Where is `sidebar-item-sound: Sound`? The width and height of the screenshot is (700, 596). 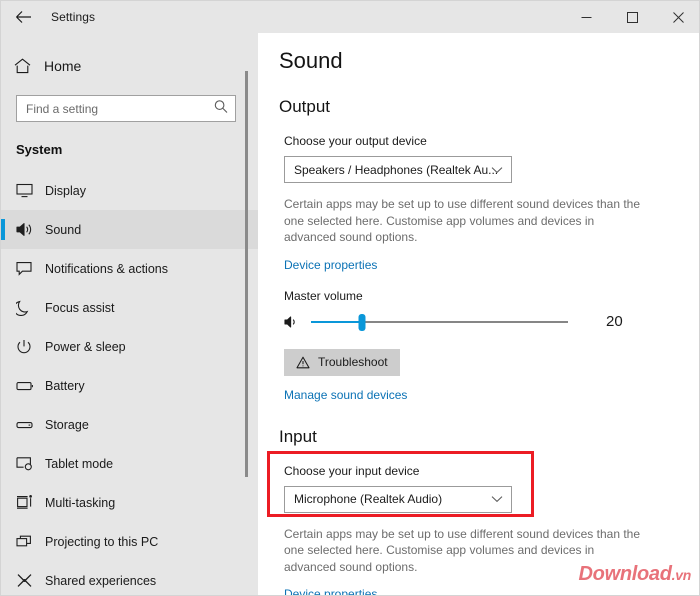 sidebar-item-sound: Sound is located at coordinates (129, 229).